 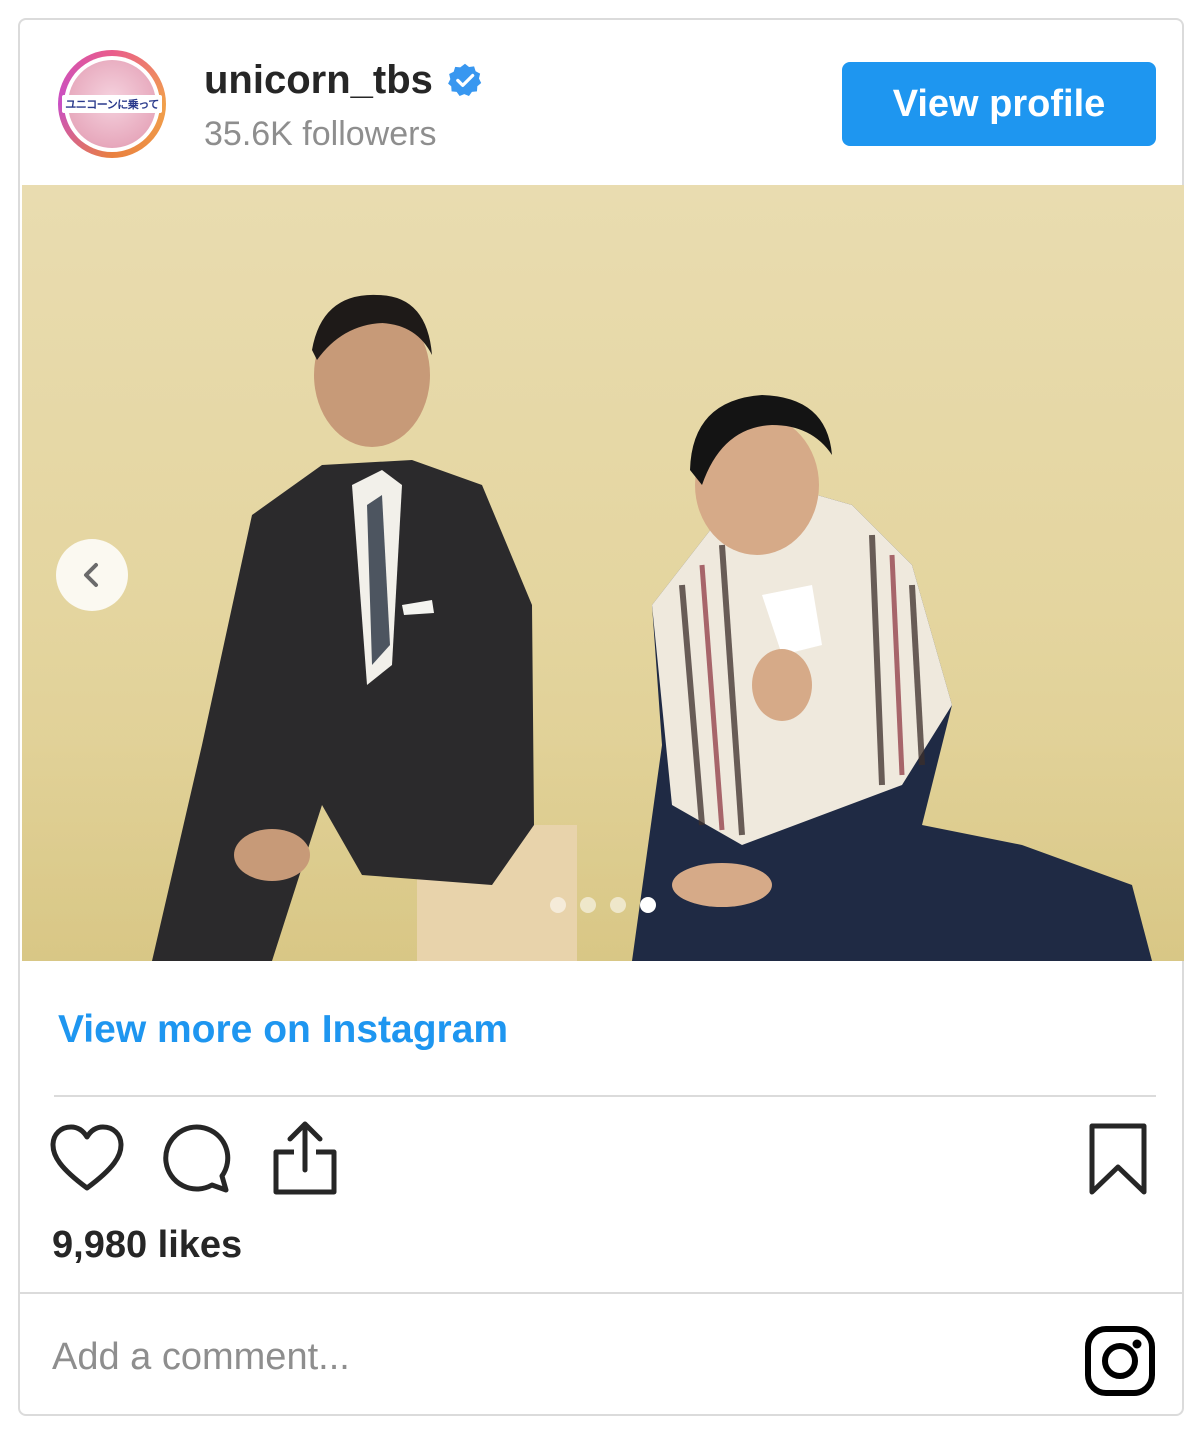 I want to click on carousel-previous-button, so click(x=92, y=575).